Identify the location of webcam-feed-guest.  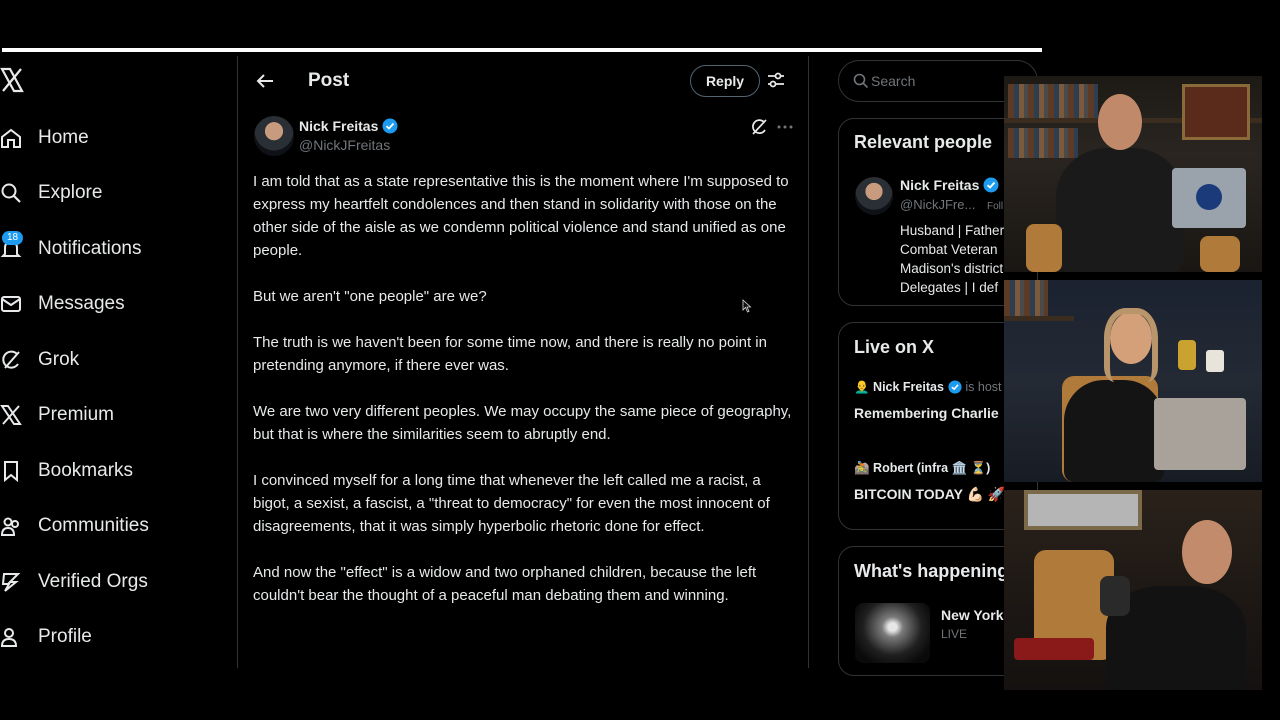
(1133, 590).